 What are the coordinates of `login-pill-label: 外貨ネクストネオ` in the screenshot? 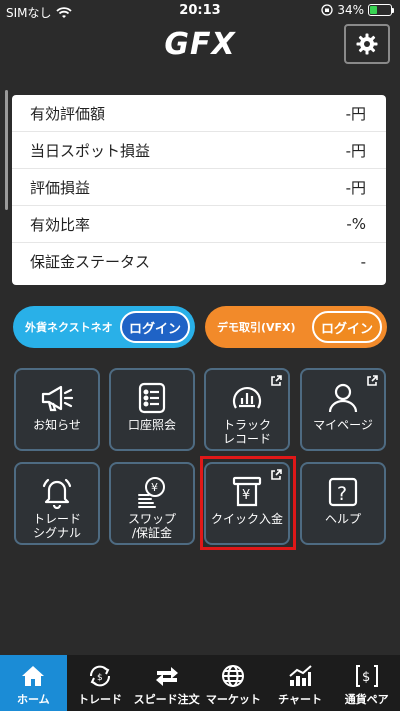 It's located at (69, 327).